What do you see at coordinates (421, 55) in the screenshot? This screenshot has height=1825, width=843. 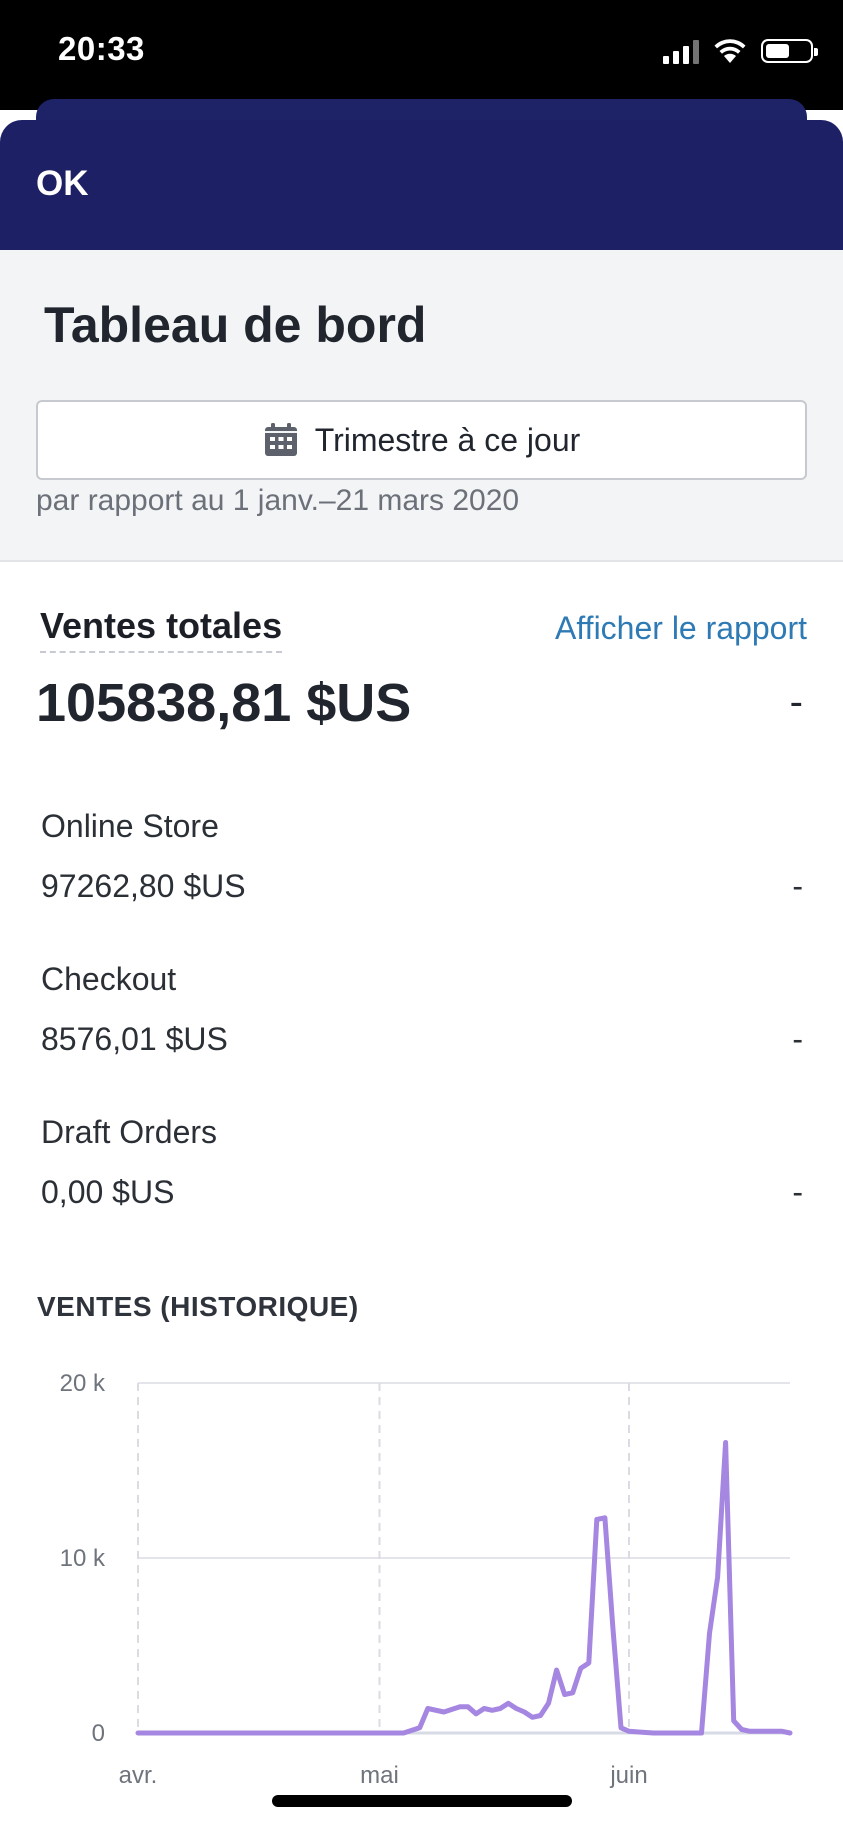 I see `status-bar: 20:33` at bounding box center [421, 55].